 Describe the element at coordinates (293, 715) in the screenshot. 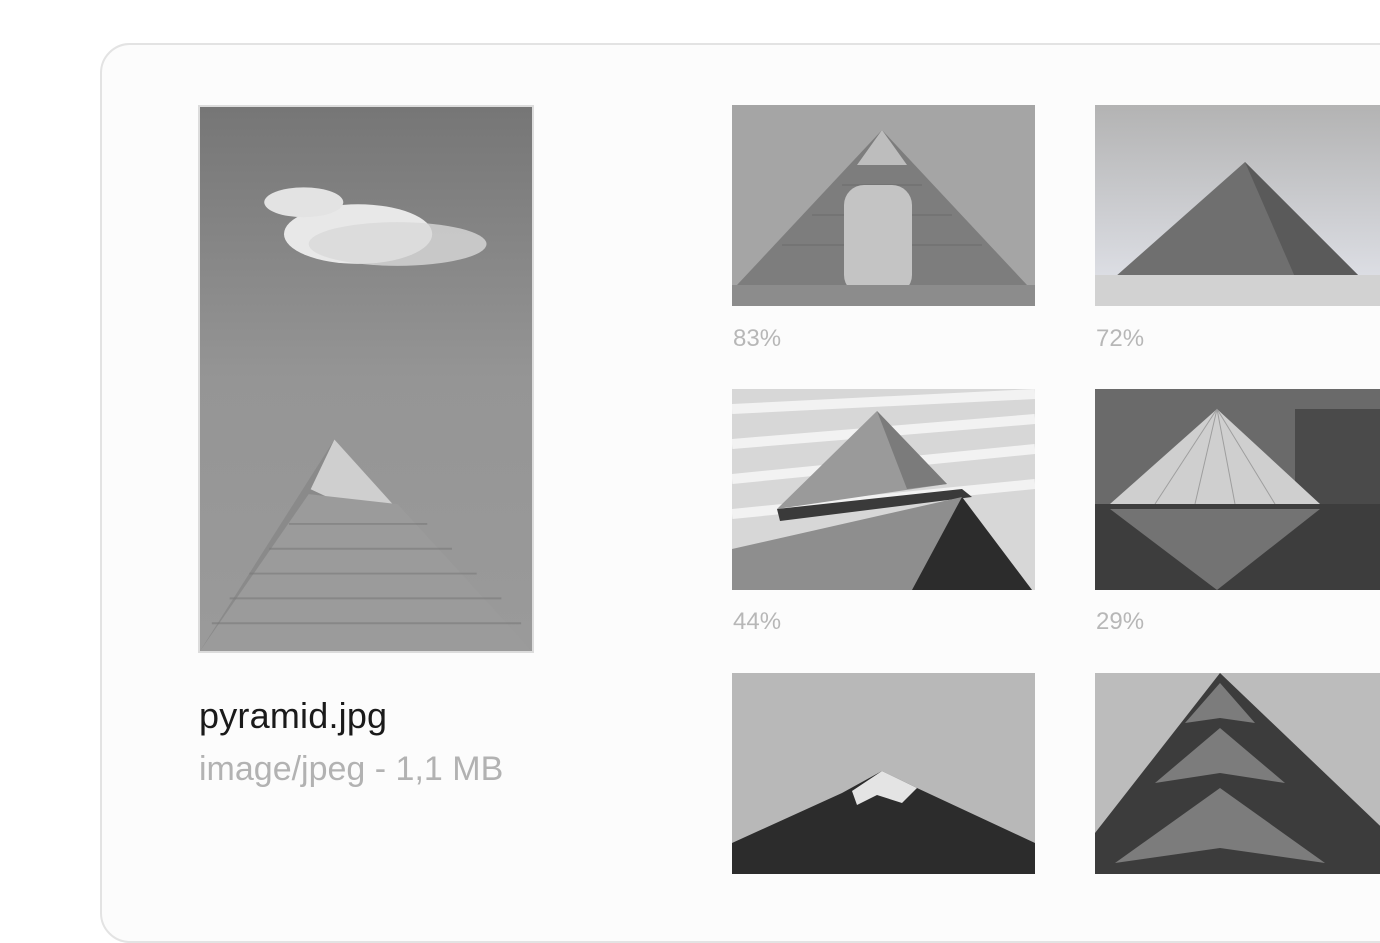

I see `file-name: pyramid.jpg` at that location.